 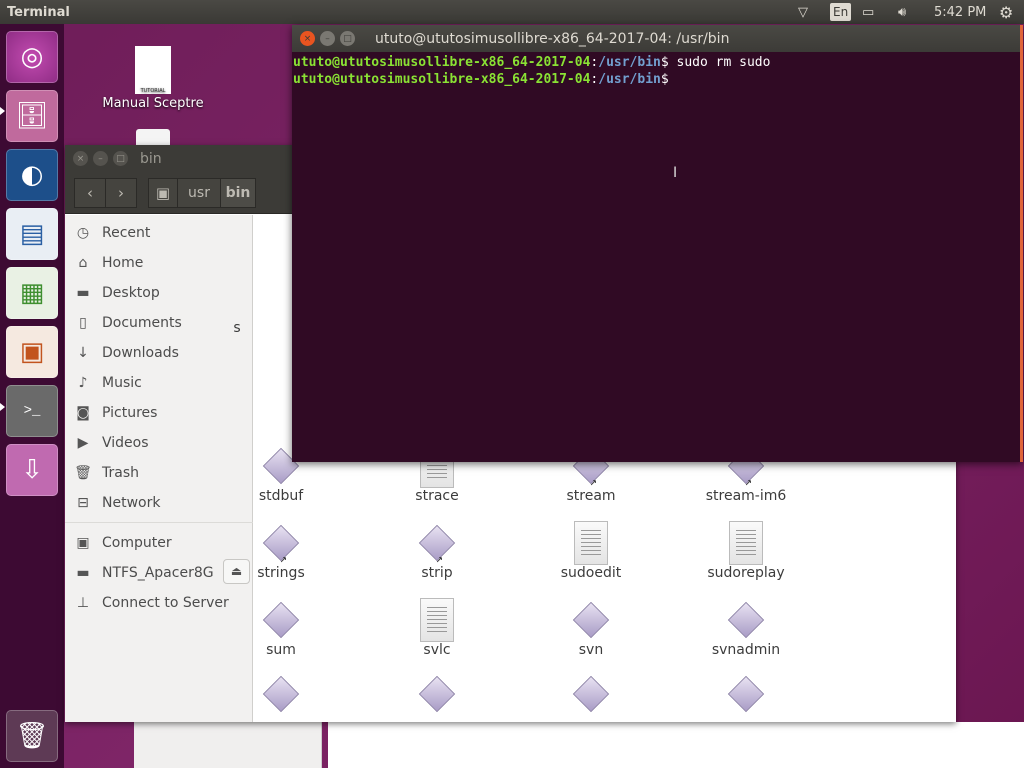 I want to click on battery-icon: ▭, so click(x=868, y=12).